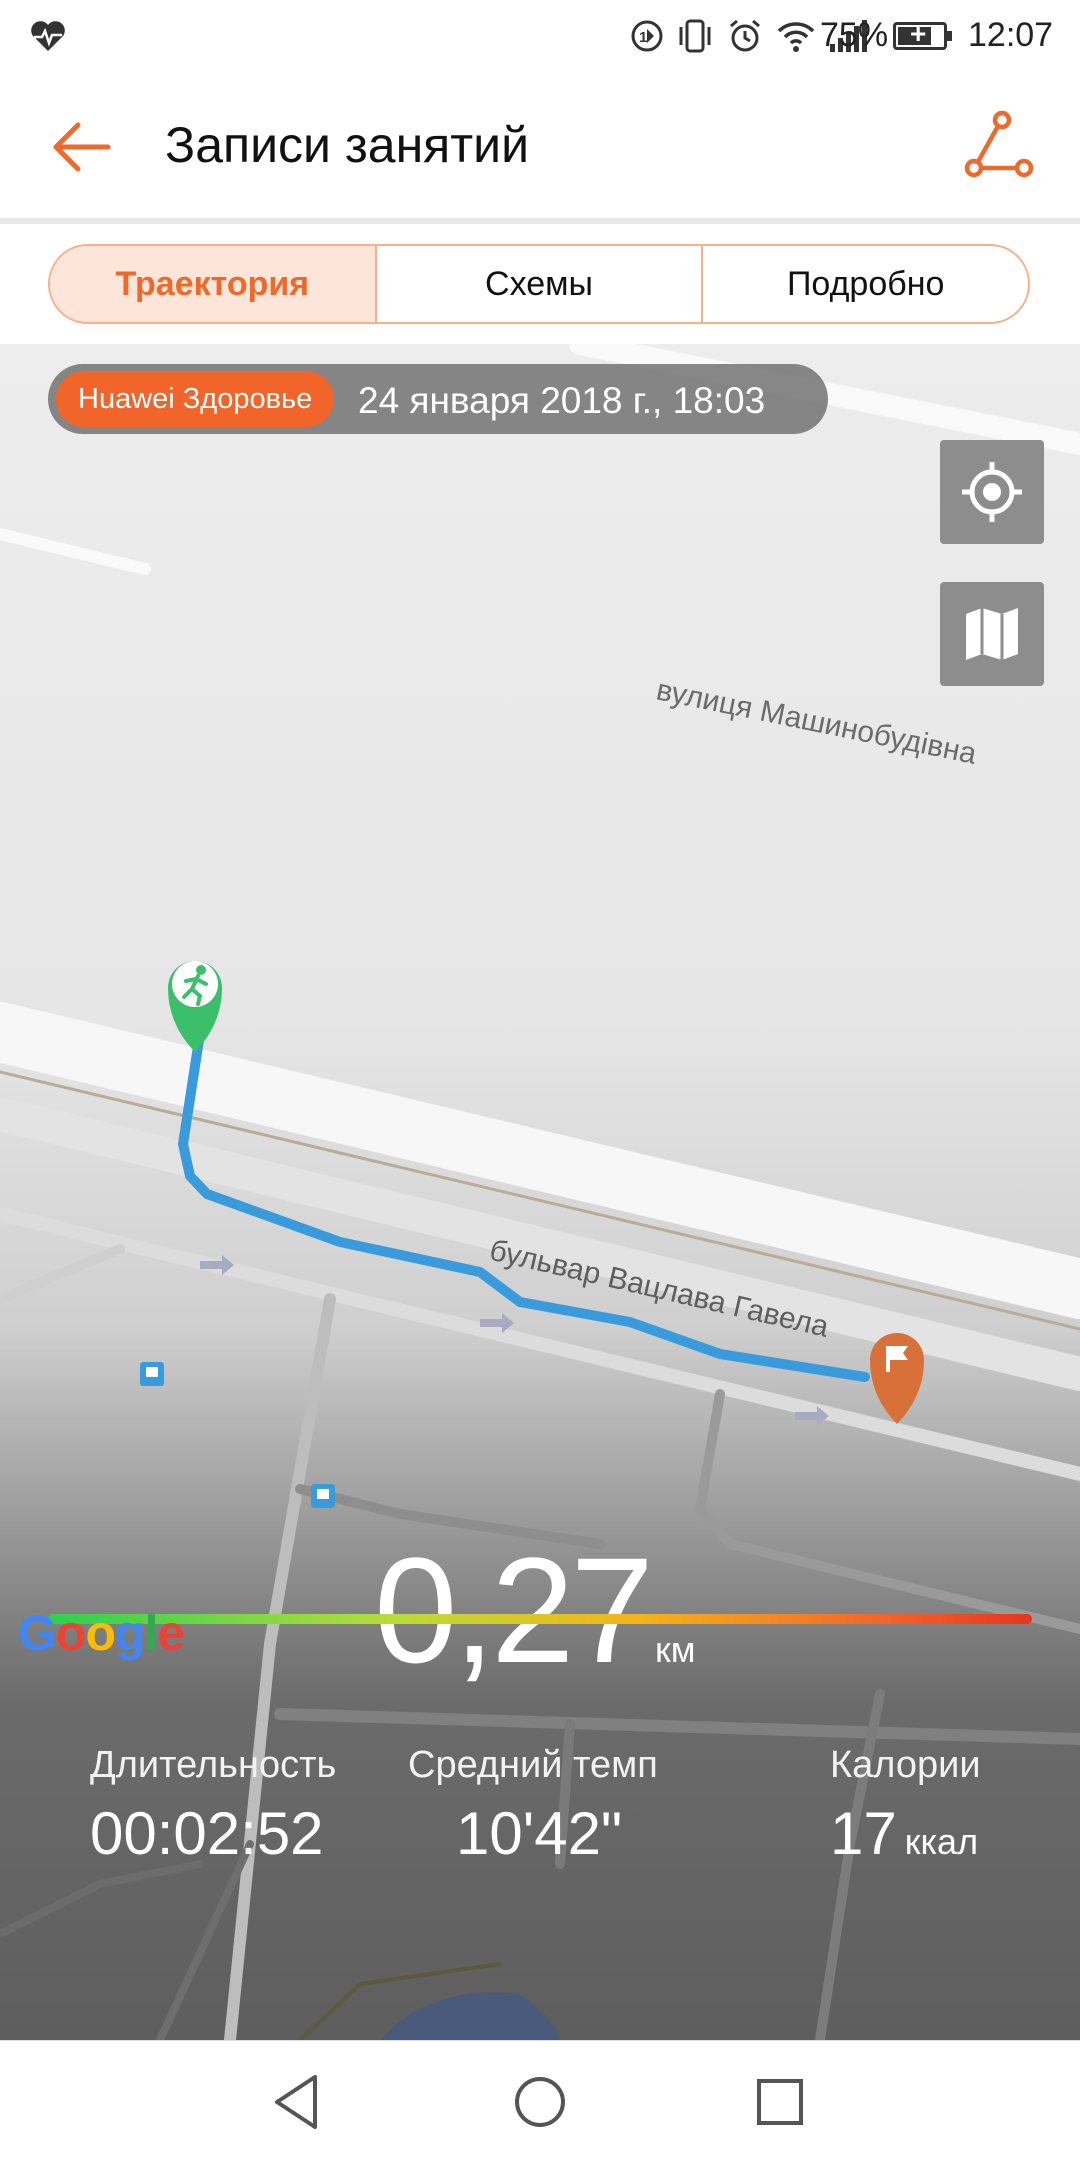 The image size is (1080, 2161). Describe the element at coordinates (905, 1765) in the screenshot. I see `calories-label: Калории` at that location.